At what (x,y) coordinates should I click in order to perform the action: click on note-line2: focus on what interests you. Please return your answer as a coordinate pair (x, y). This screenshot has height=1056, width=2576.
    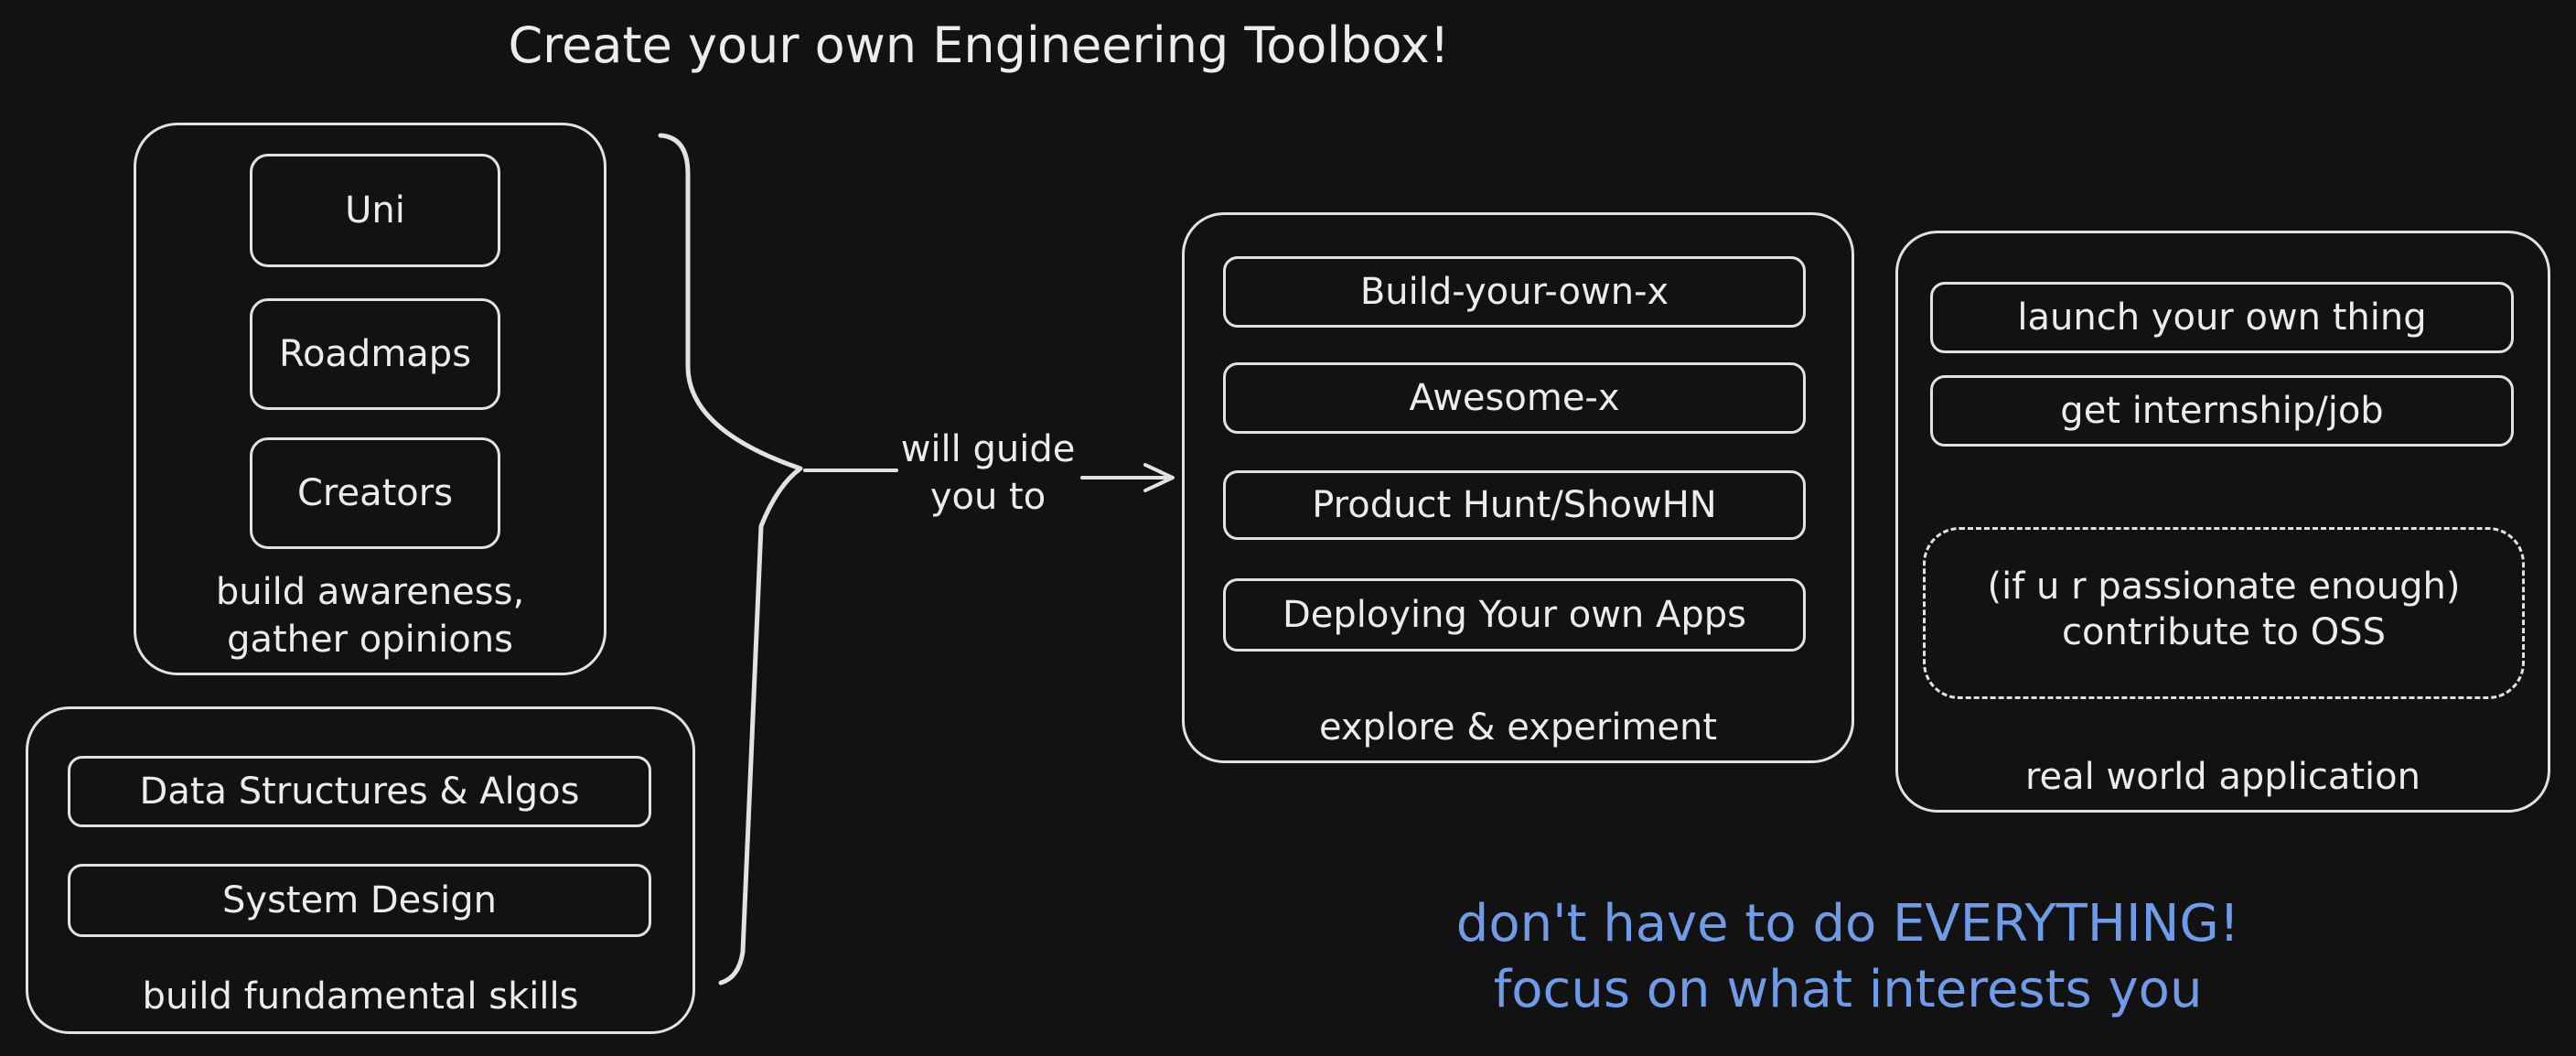
    Looking at the image, I should click on (1848, 990).